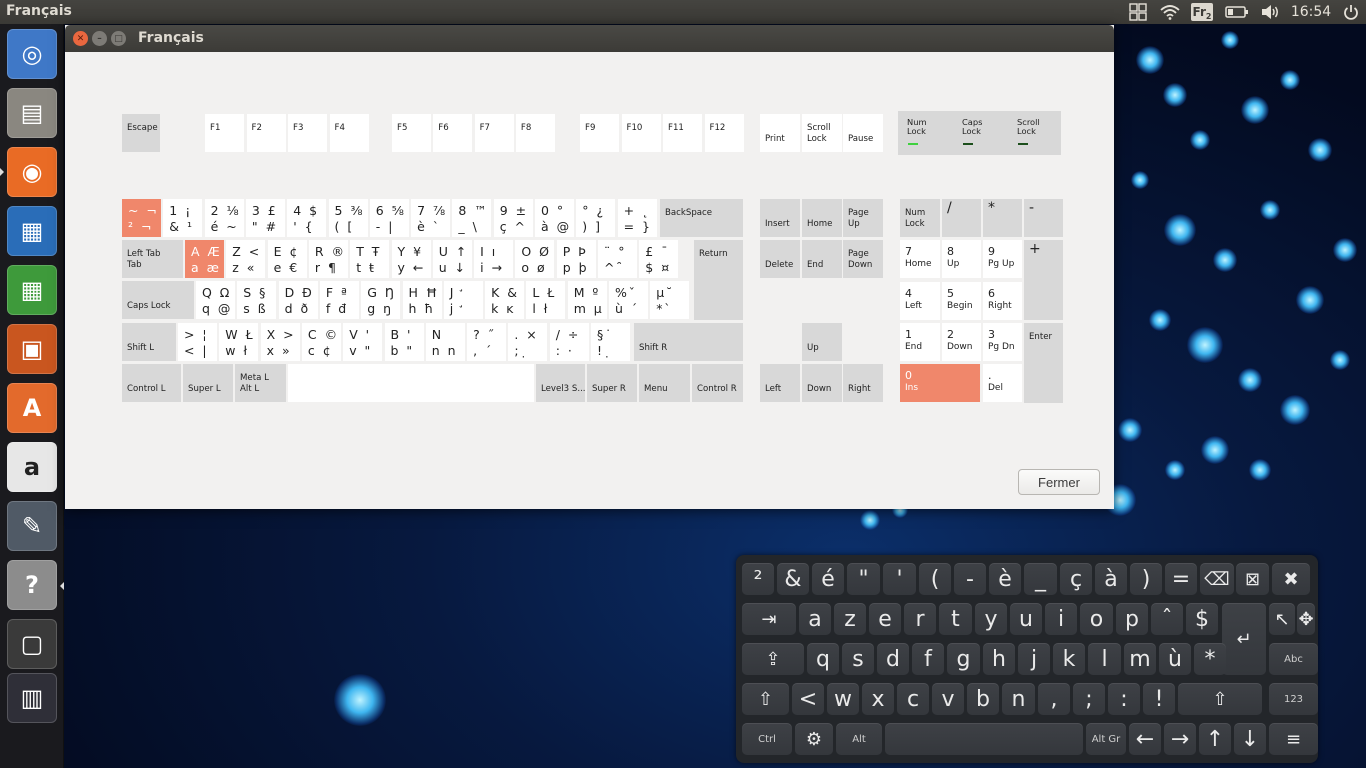 This screenshot has width=1366, height=768. What do you see at coordinates (215, 300) in the screenshot?
I see `key-q: Q Ω q @` at bounding box center [215, 300].